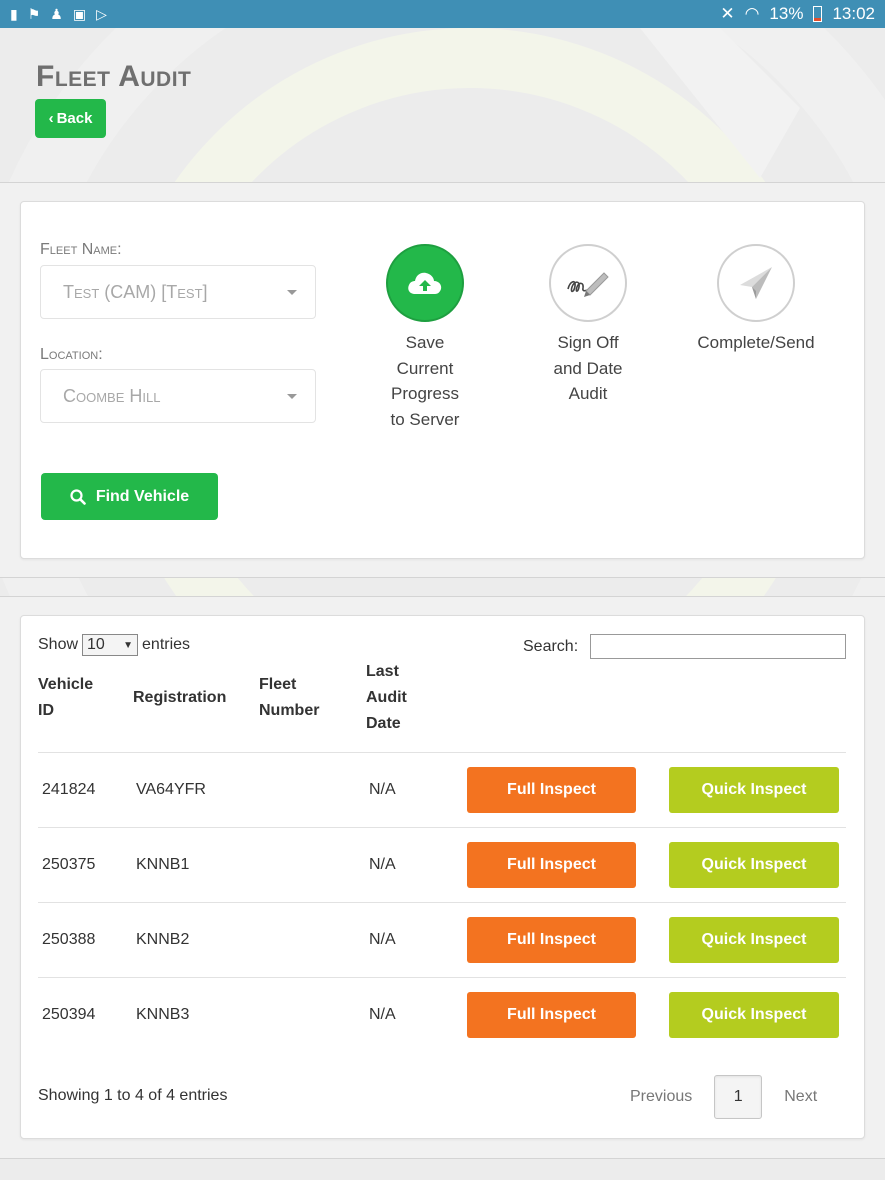 The width and height of the screenshot is (885, 1180). I want to click on save-progress-action: Save Current Progress to Server, so click(425, 338).